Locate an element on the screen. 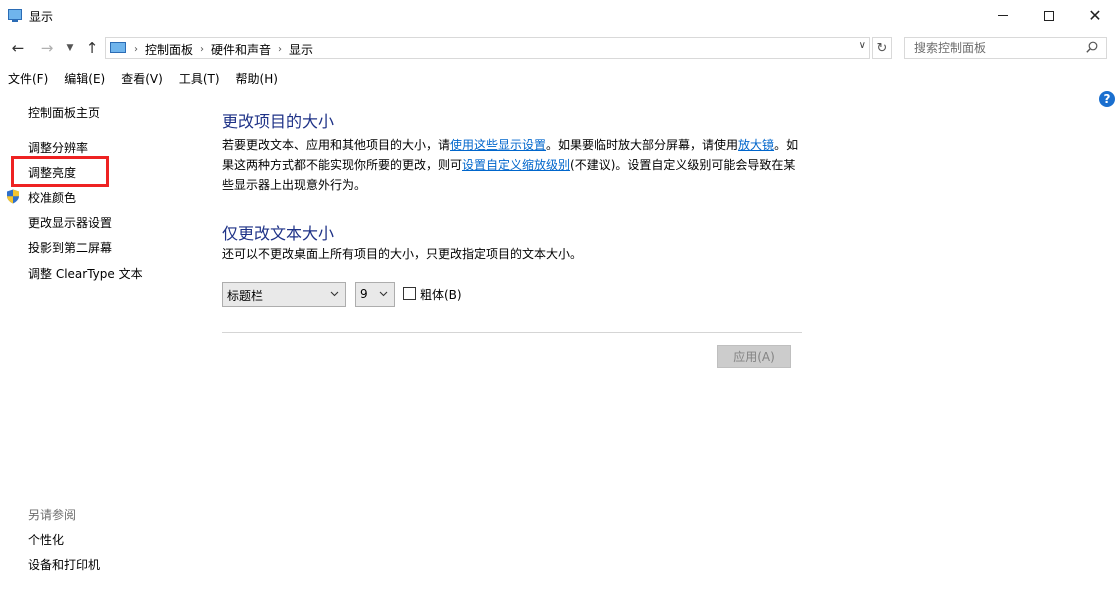  search-icon is located at coordinates (1092, 47).